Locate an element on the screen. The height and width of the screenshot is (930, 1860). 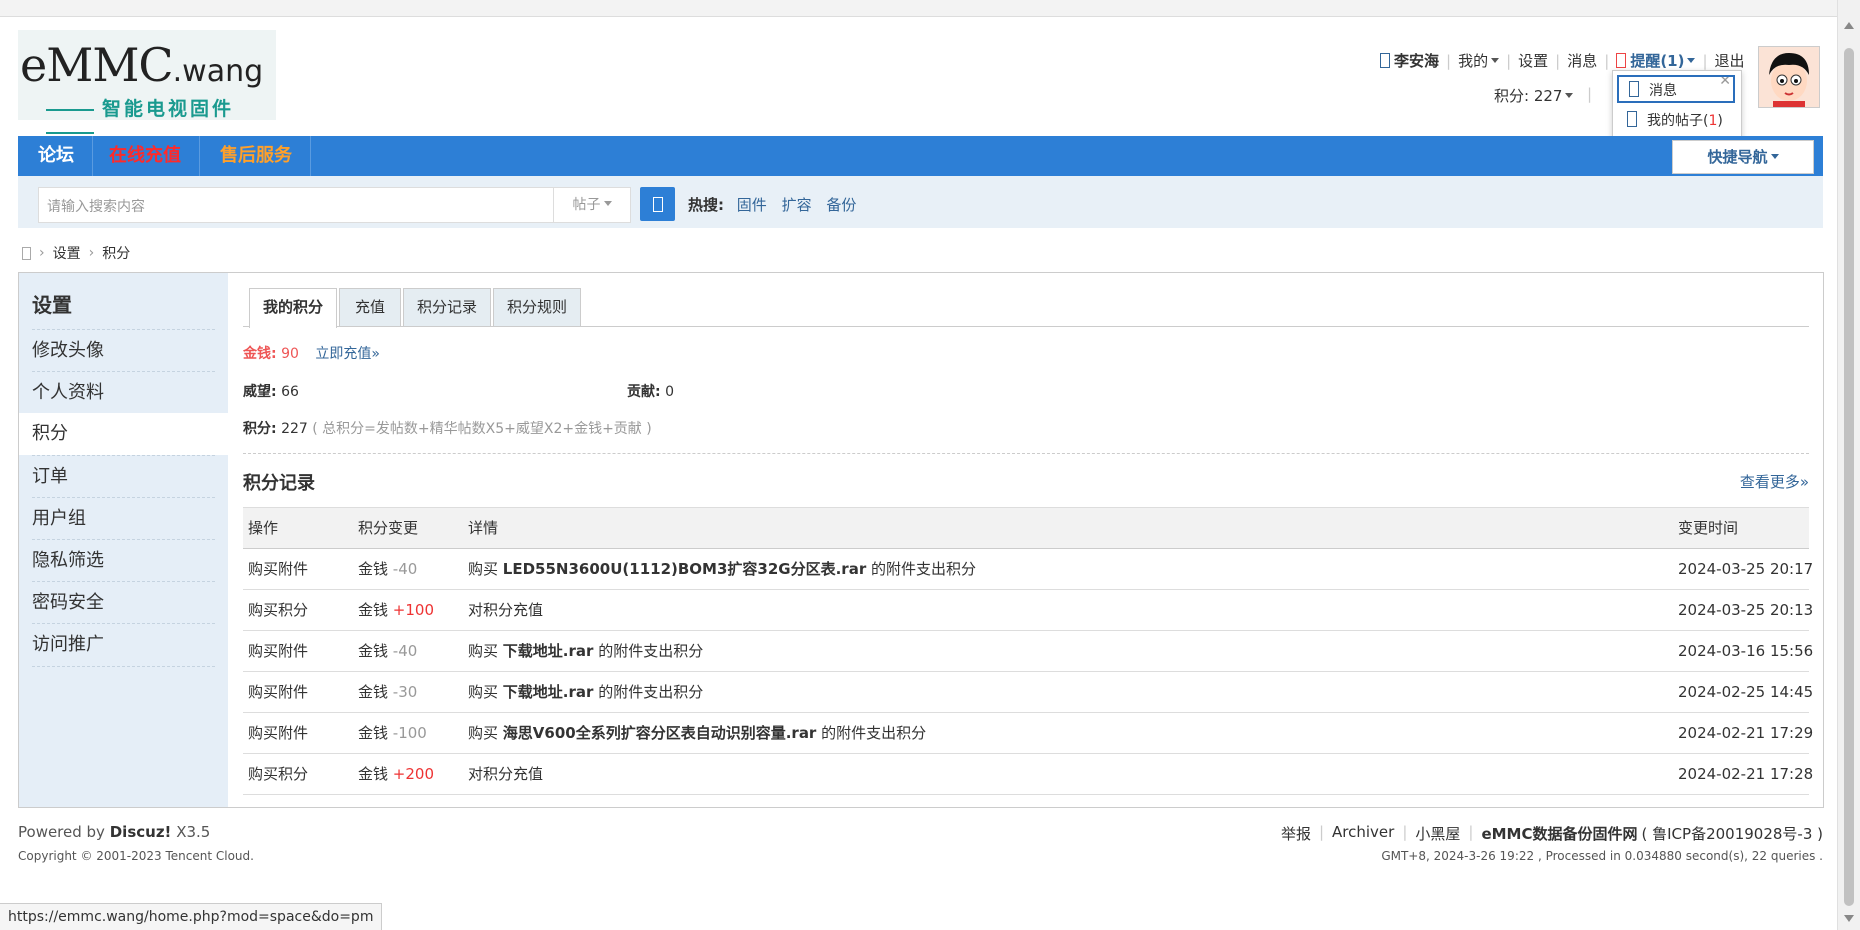
sidebar-item-privacy: 隐私筛选 is located at coordinates (123, 560).